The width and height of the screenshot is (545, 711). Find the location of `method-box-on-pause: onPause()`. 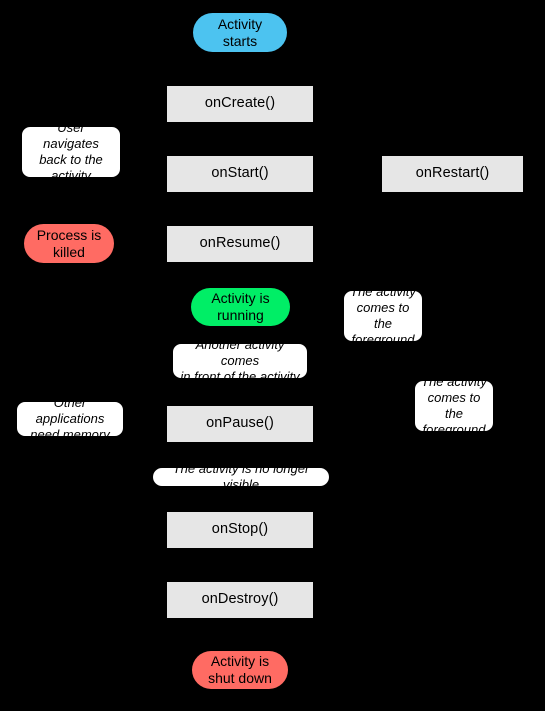

method-box-on-pause: onPause() is located at coordinates (240, 424).